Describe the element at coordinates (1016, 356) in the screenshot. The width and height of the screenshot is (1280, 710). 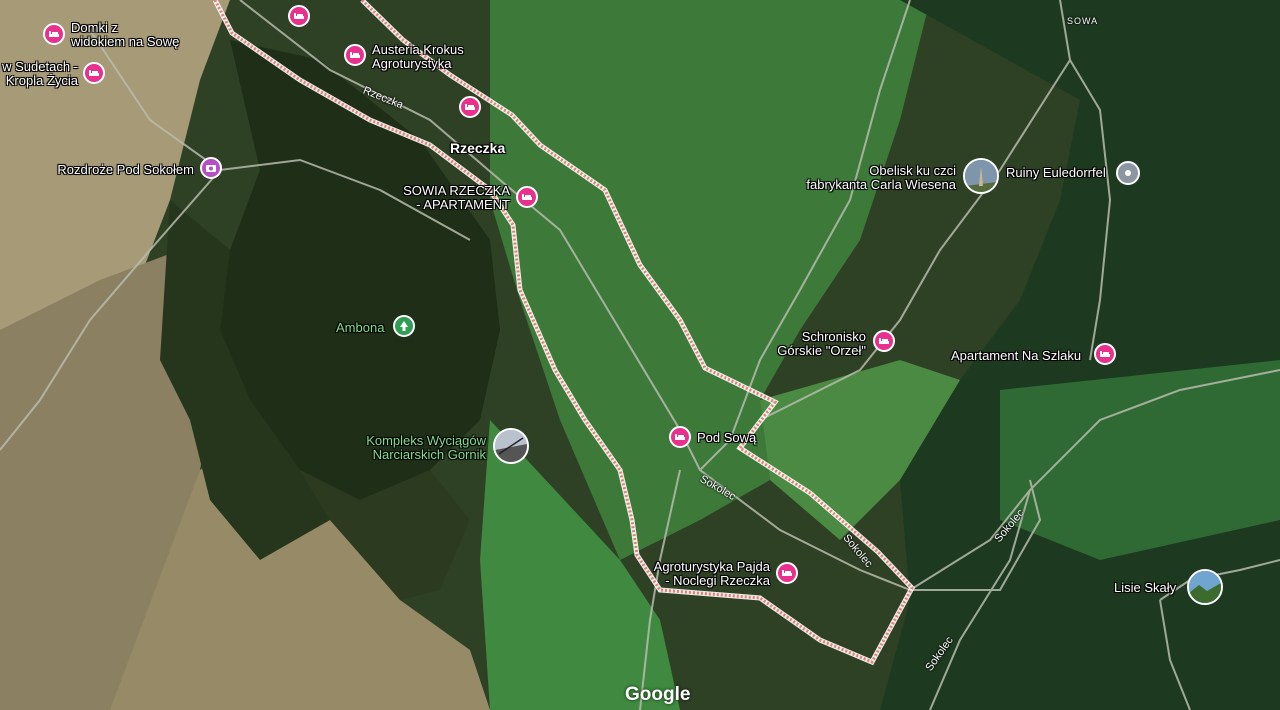
I see `place-label-apartament: Apartament Na Szlaku` at that location.